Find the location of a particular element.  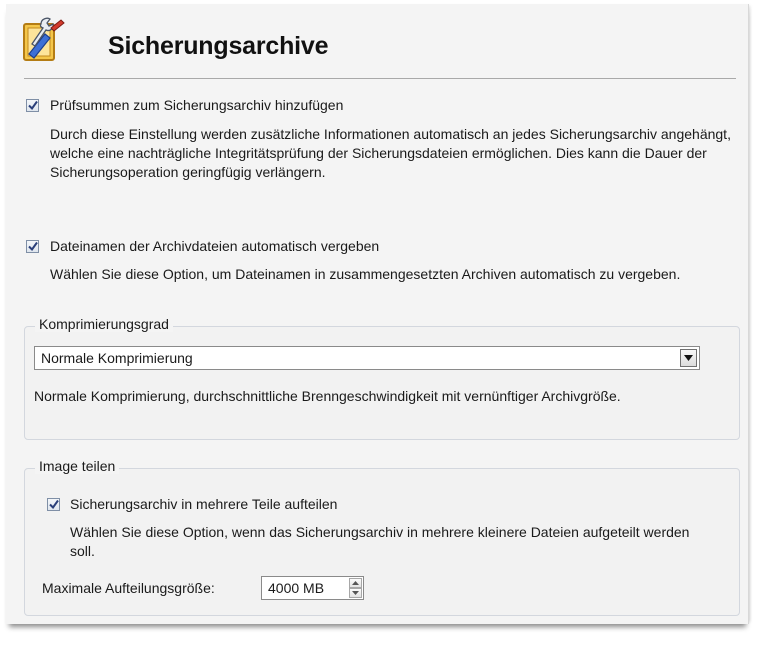

split-checkbox is located at coordinates (53, 504).